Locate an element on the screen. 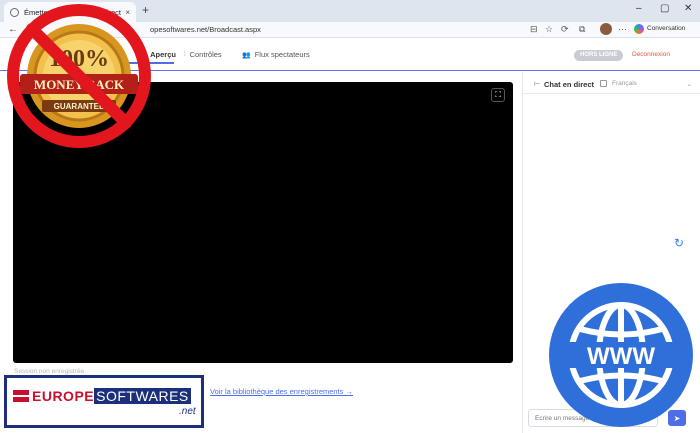  divider is located at coordinates (611, 93).